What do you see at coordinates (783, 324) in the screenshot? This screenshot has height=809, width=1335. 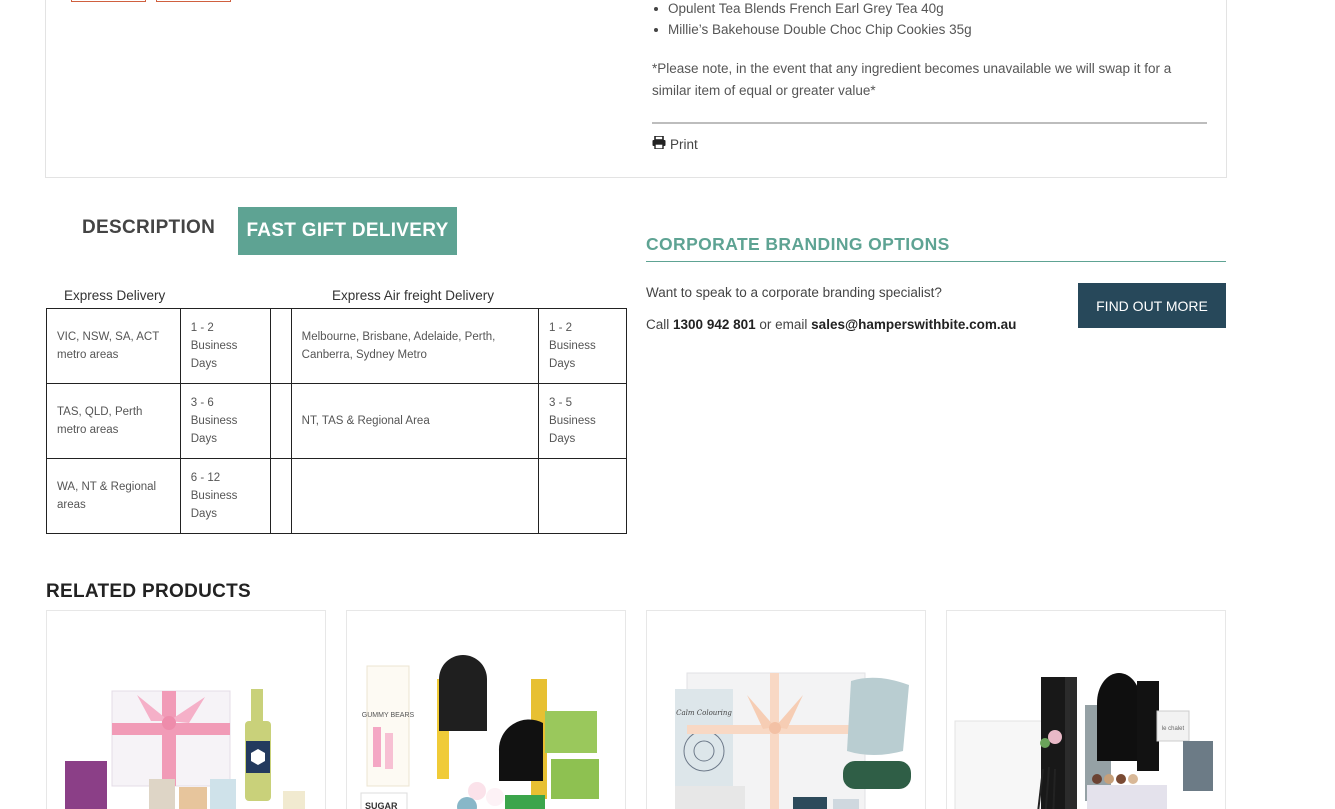 I see `or-email-text: or email` at bounding box center [783, 324].